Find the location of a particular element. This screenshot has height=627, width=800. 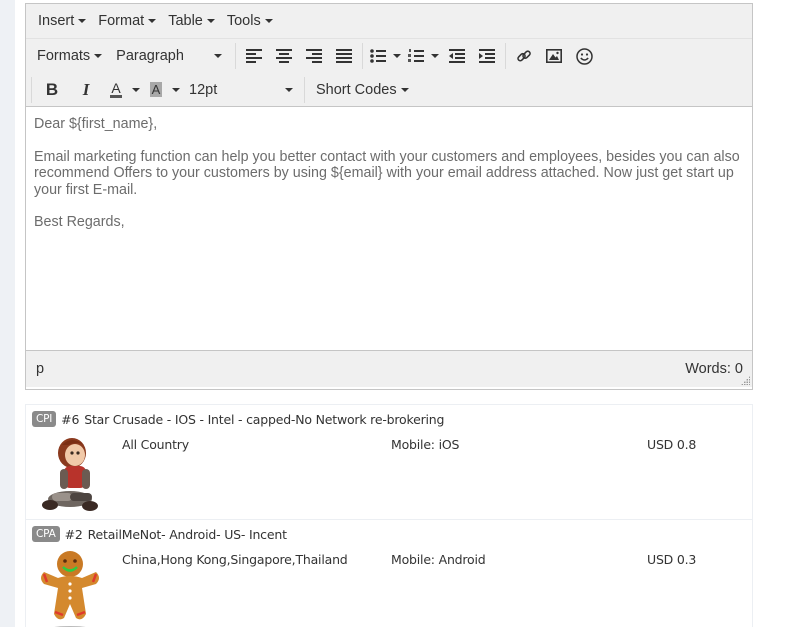

align-center-button is located at coordinates (284, 56).